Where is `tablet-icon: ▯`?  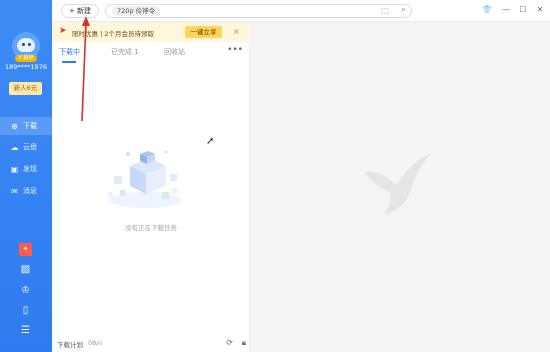 tablet-icon: ▯ is located at coordinates (25, 310).